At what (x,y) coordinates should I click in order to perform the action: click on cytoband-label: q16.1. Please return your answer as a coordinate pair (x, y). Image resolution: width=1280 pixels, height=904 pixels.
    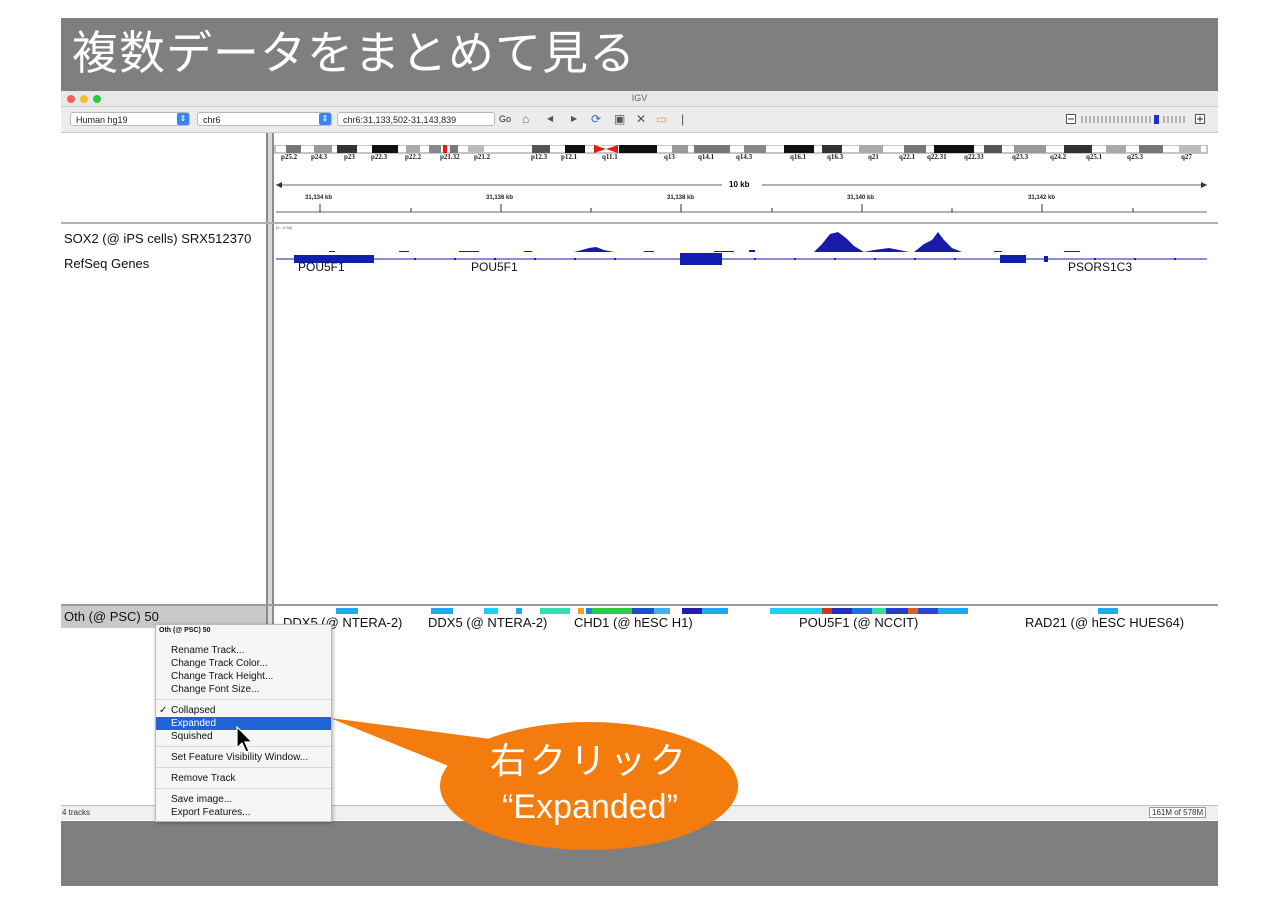
    Looking at the image, I should click on (798, 157).